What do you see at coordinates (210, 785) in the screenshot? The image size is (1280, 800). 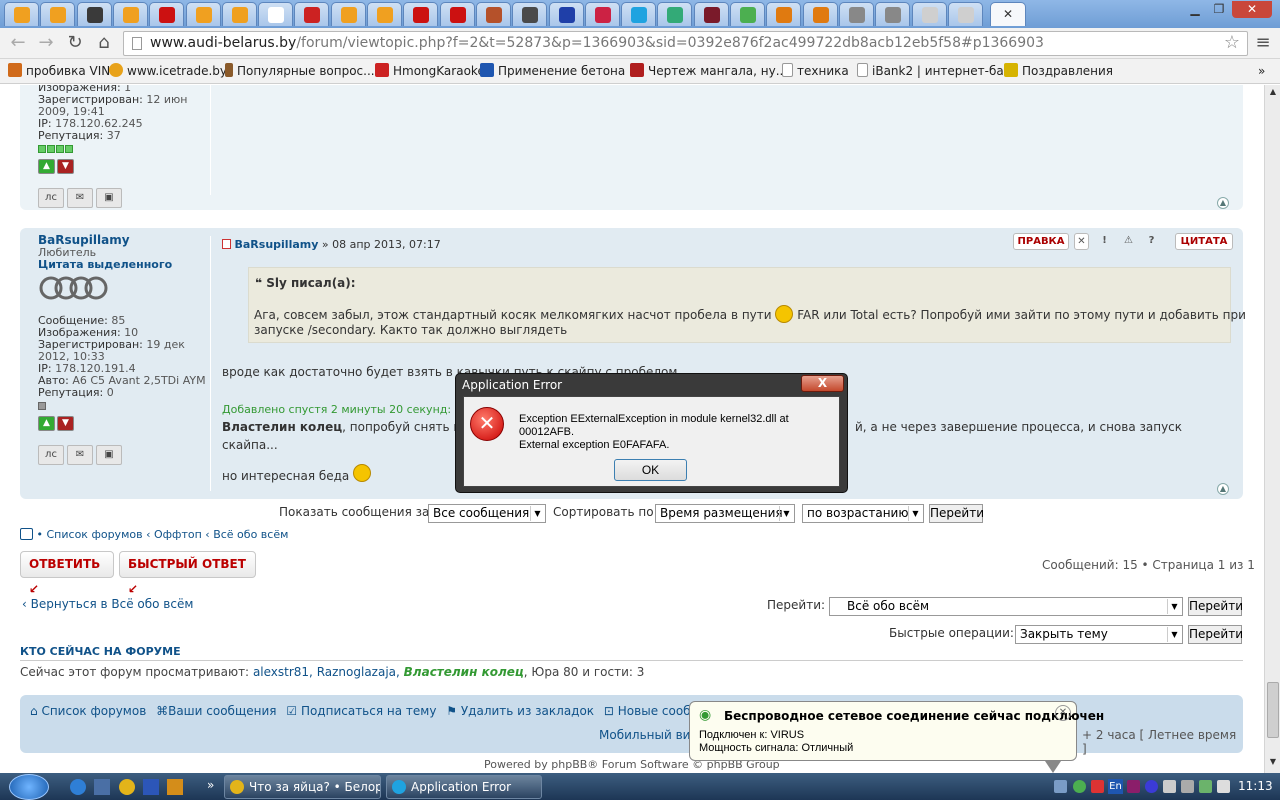 I see `more-icon: »` at bounding box center [210, 785].